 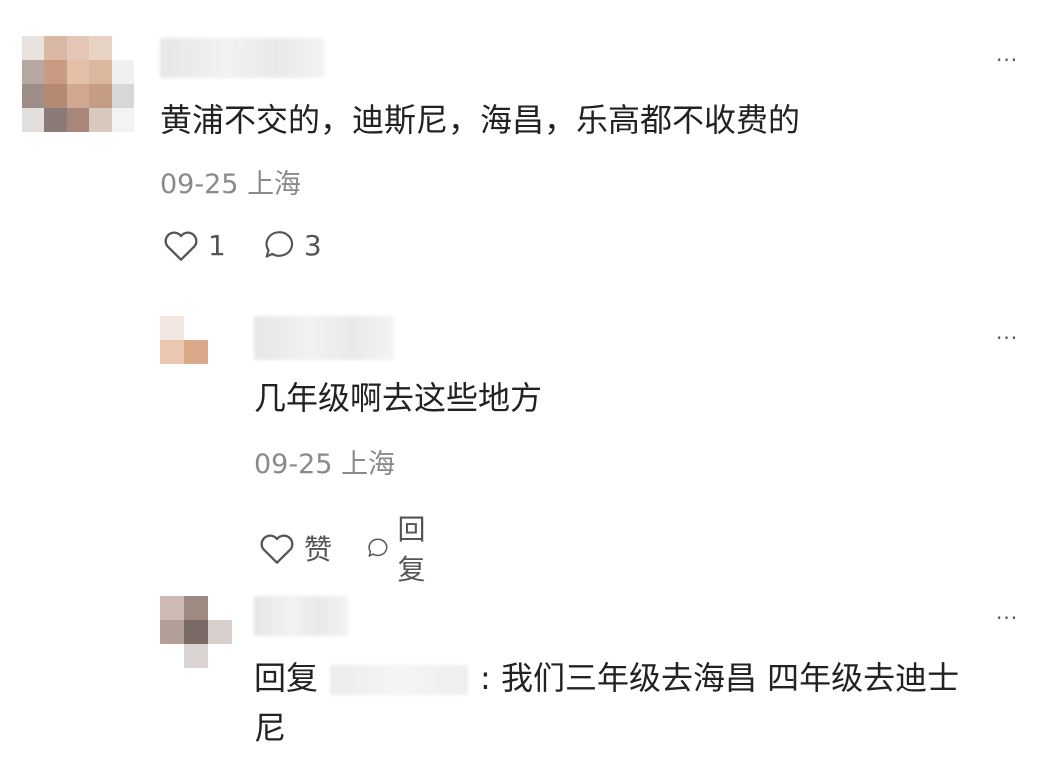 What do you see at coordinates (399, 680) in the screenshot?
I see `mentioned-username-blurred` at bounding box center [399, 680].